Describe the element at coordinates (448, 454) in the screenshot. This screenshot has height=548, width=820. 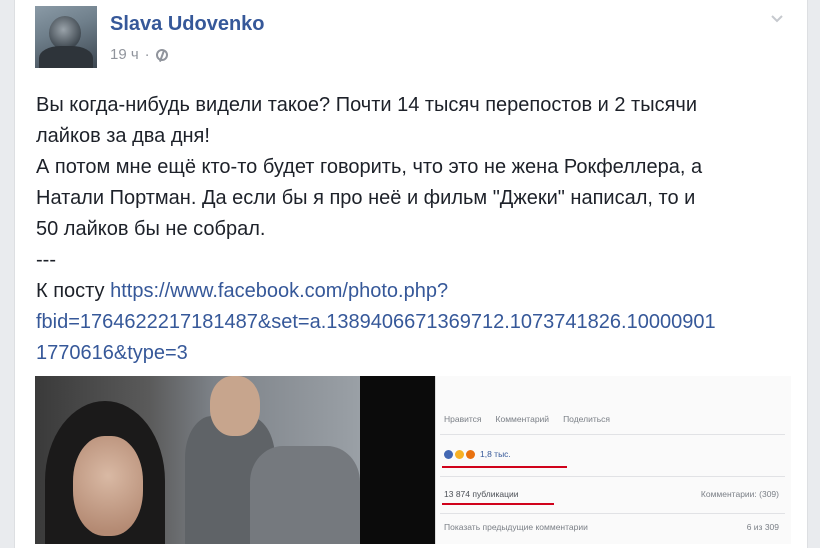
I see `like-reaction-icon` at that location.